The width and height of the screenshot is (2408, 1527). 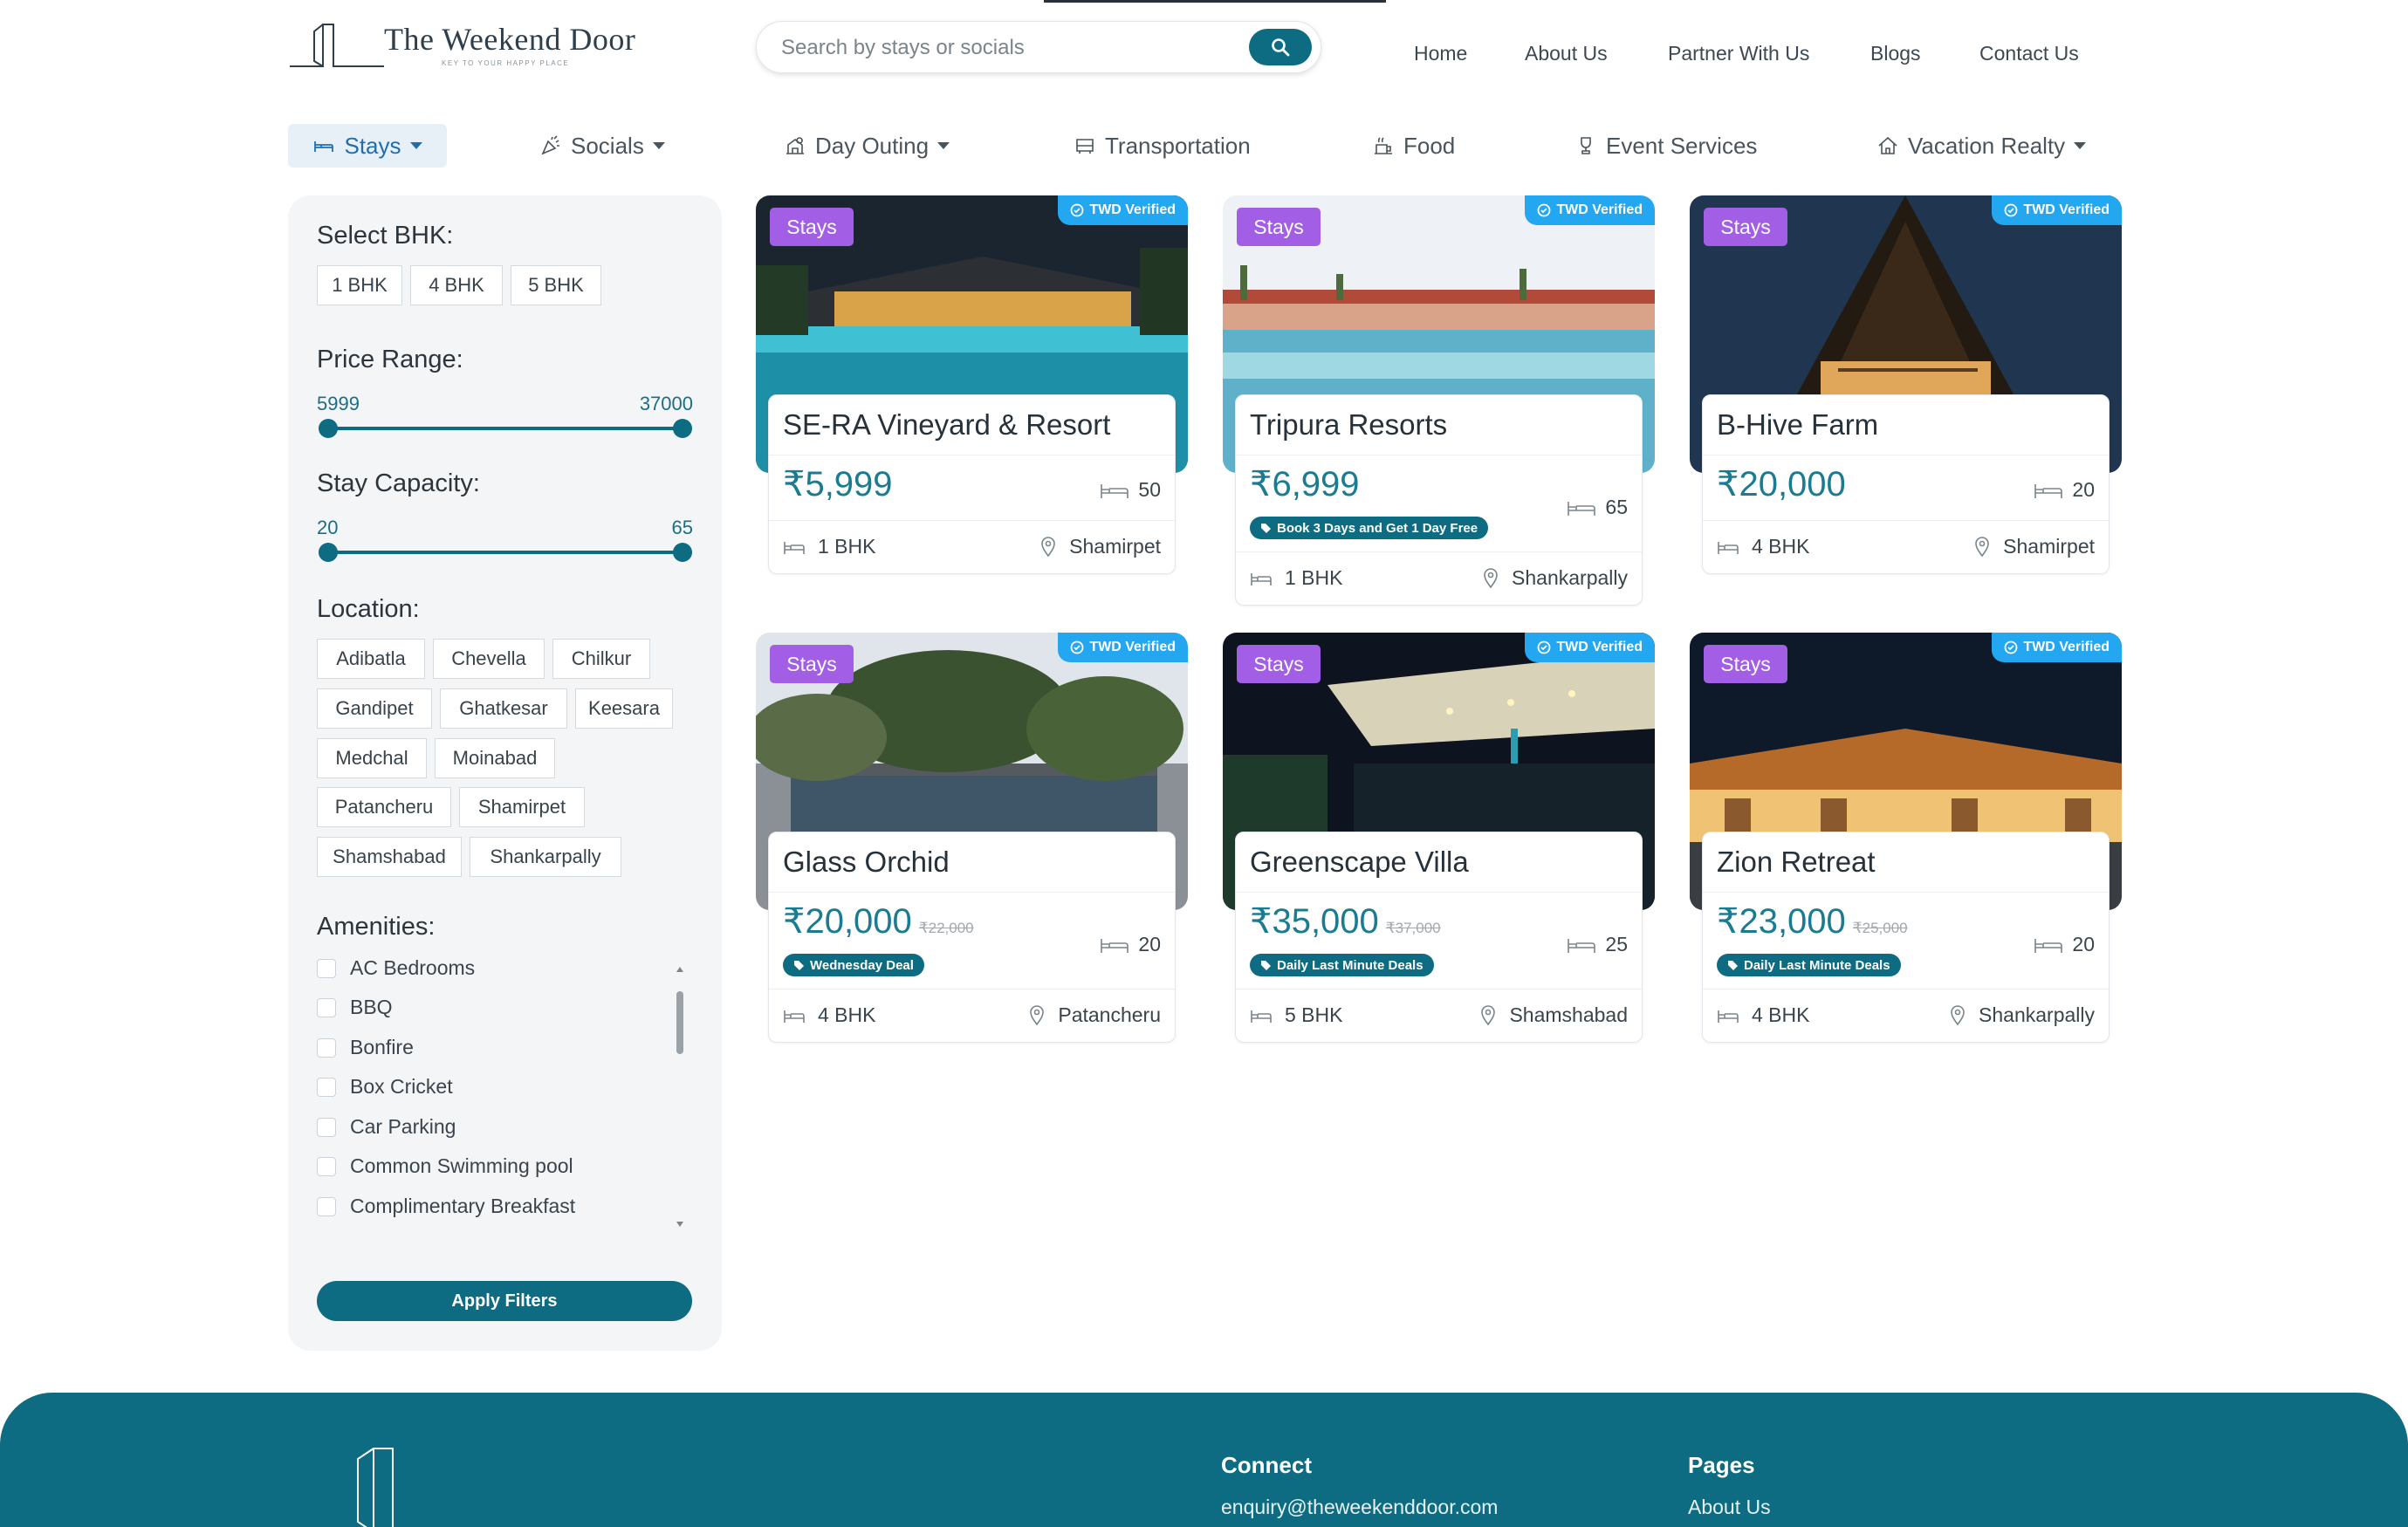 I want to click on amenities-scrollbar, so click(x=680, y=1096).